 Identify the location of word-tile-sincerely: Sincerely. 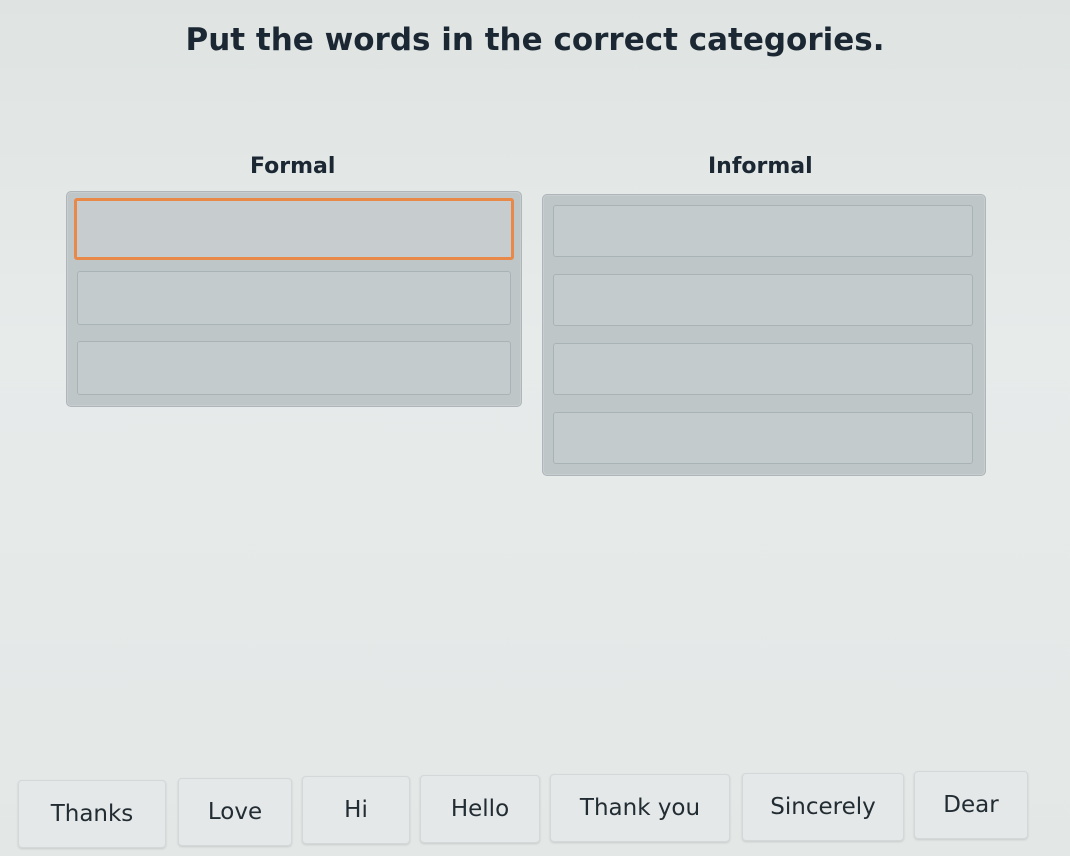
(823, 807).